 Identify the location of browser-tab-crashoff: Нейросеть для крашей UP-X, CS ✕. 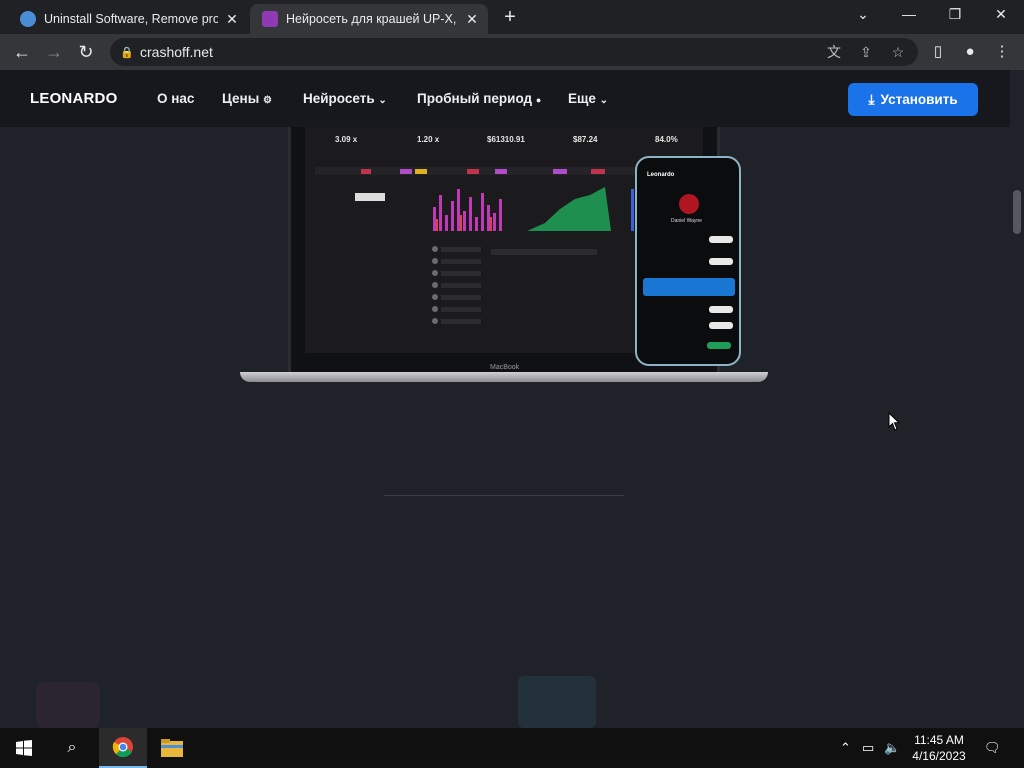
(369, 19).